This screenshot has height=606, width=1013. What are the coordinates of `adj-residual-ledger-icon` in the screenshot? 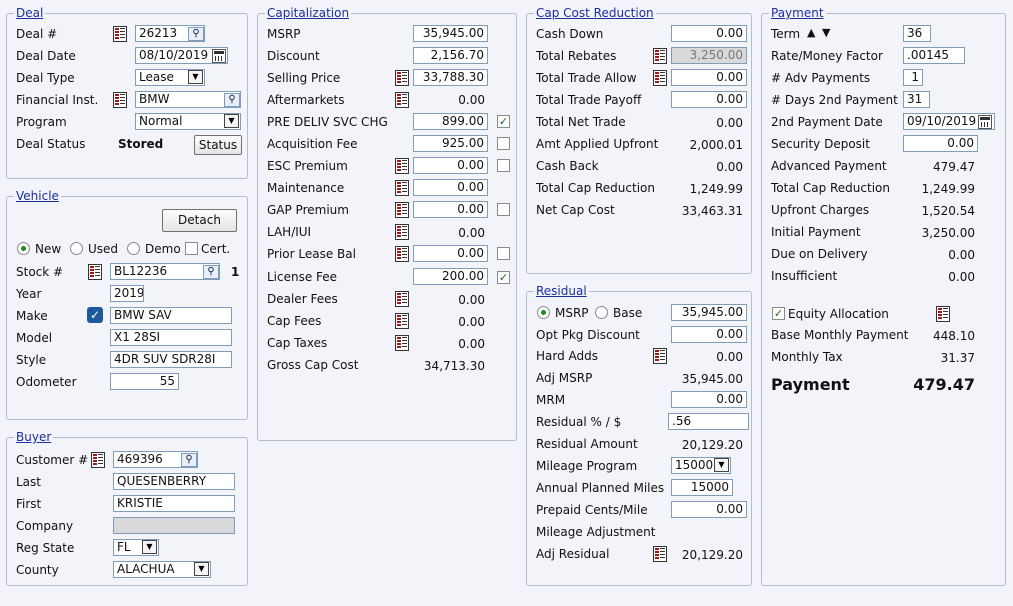 It's located at (660, 554).